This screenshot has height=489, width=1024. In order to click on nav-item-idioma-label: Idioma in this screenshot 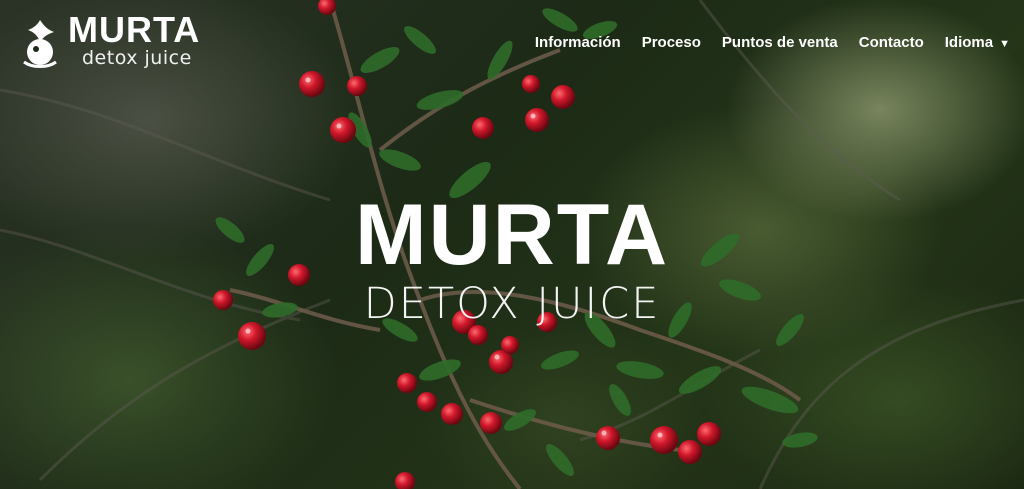, I will do `click(969, 42)`.